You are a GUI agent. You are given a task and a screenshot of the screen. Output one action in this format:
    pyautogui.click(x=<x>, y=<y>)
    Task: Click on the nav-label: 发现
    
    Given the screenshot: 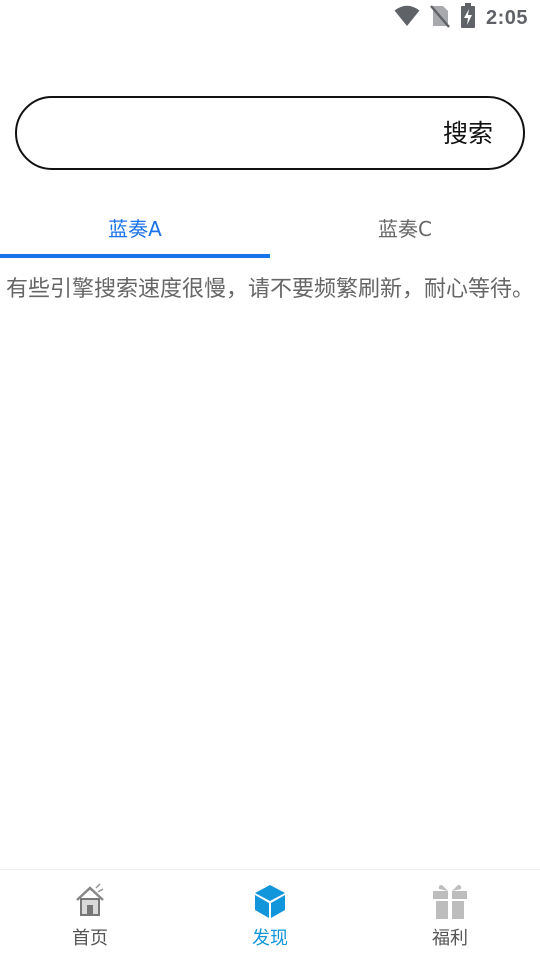 What is the action you would take?
    pyautogui.click(x=270, y=938)
    